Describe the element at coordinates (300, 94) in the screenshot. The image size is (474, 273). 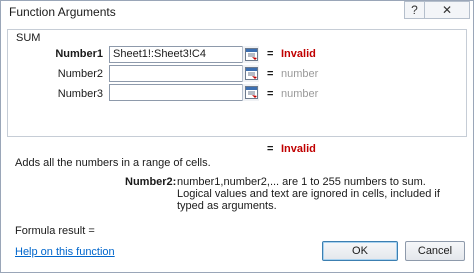
I see `number3-result: number` at that location.